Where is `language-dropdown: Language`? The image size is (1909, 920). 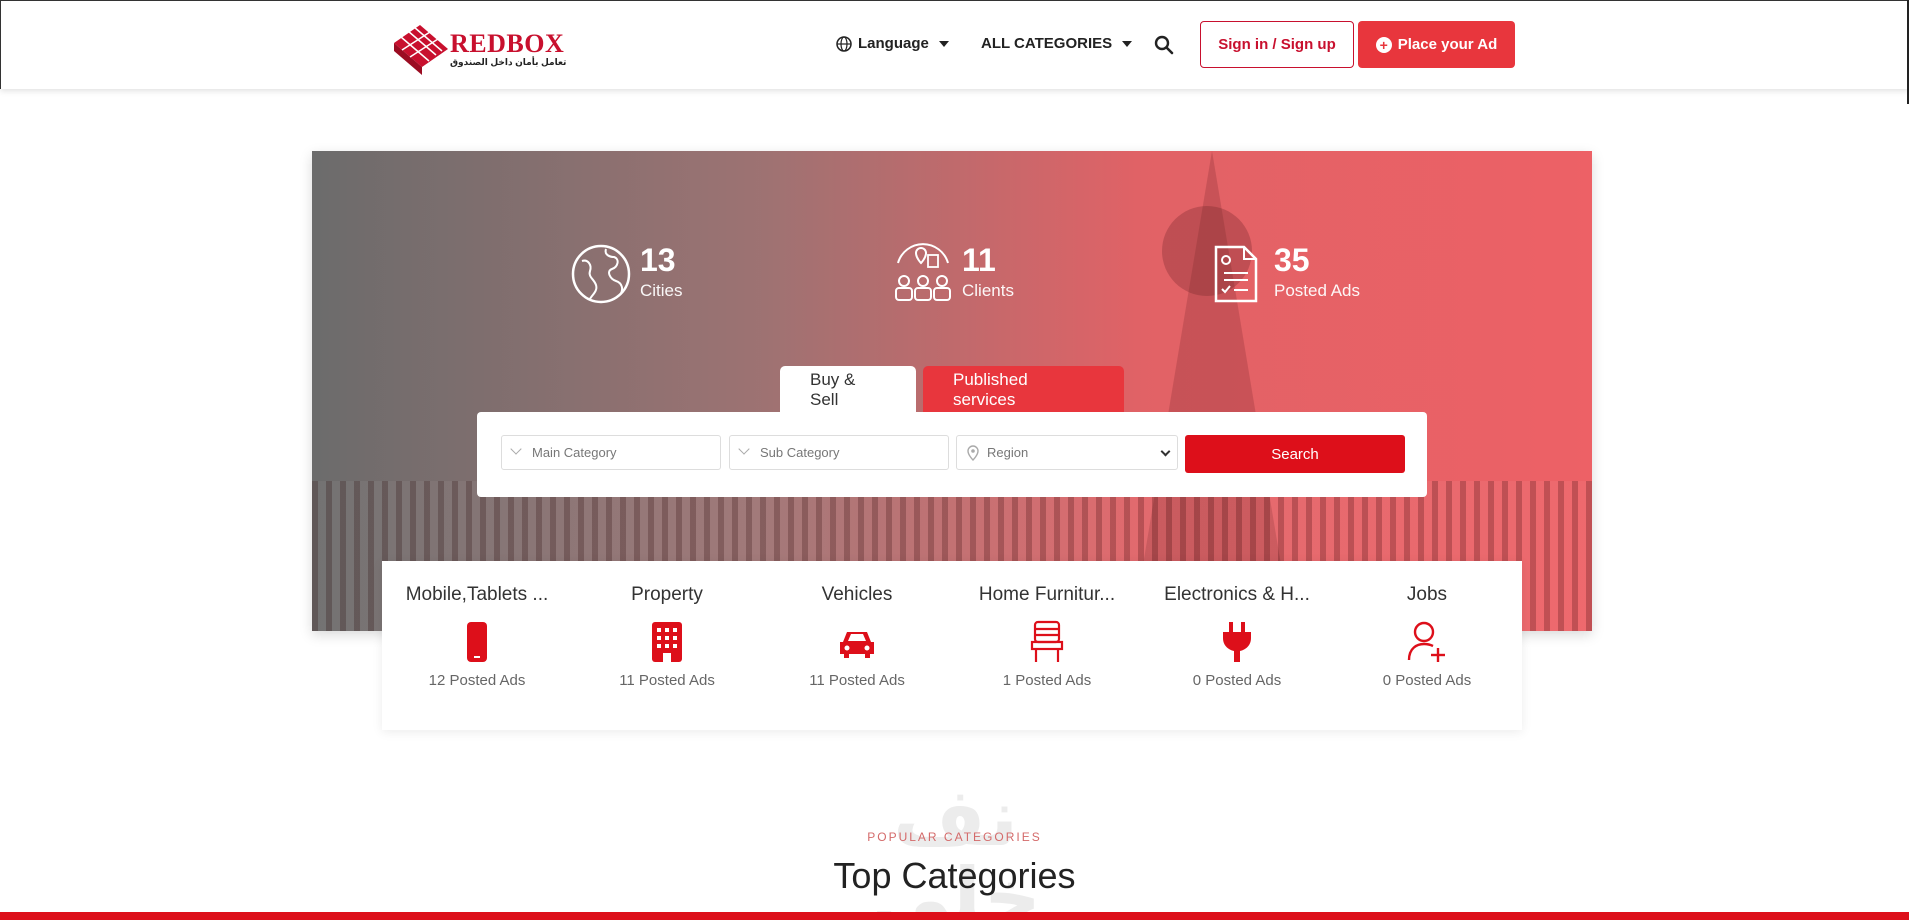
language-dropdown: Language is located at coordinates (892, 43).